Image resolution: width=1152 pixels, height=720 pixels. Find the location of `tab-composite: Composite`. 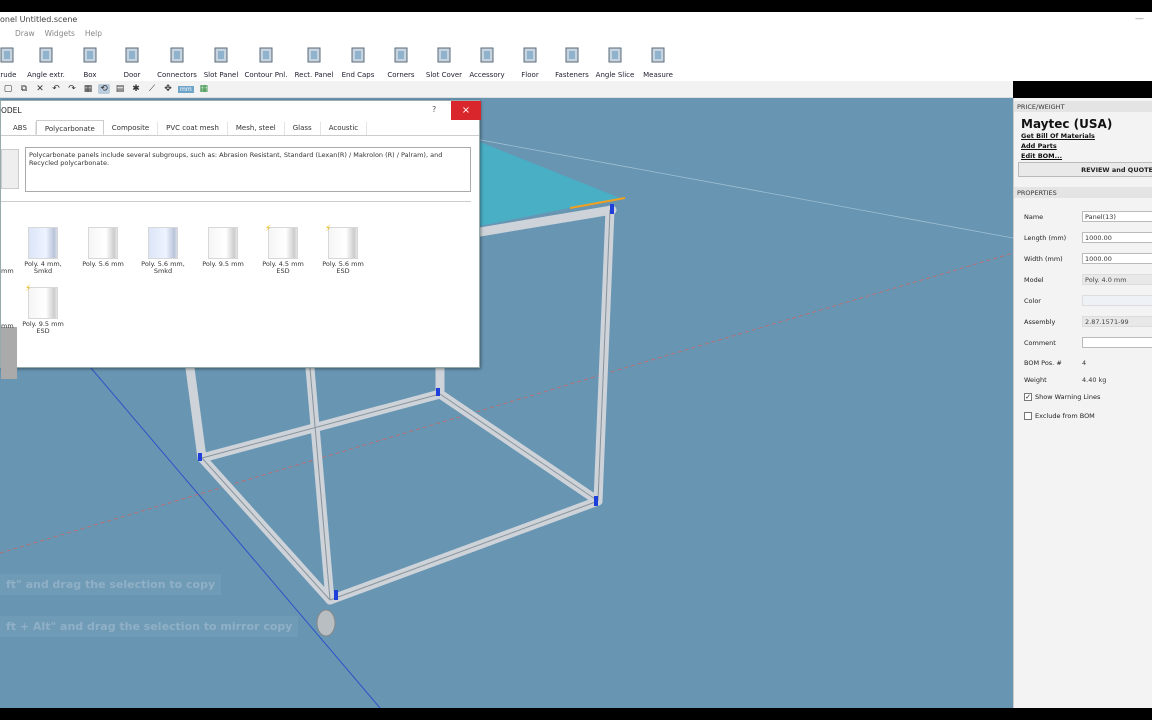

tab-composite: Composite is located at coordinates (131, 128).